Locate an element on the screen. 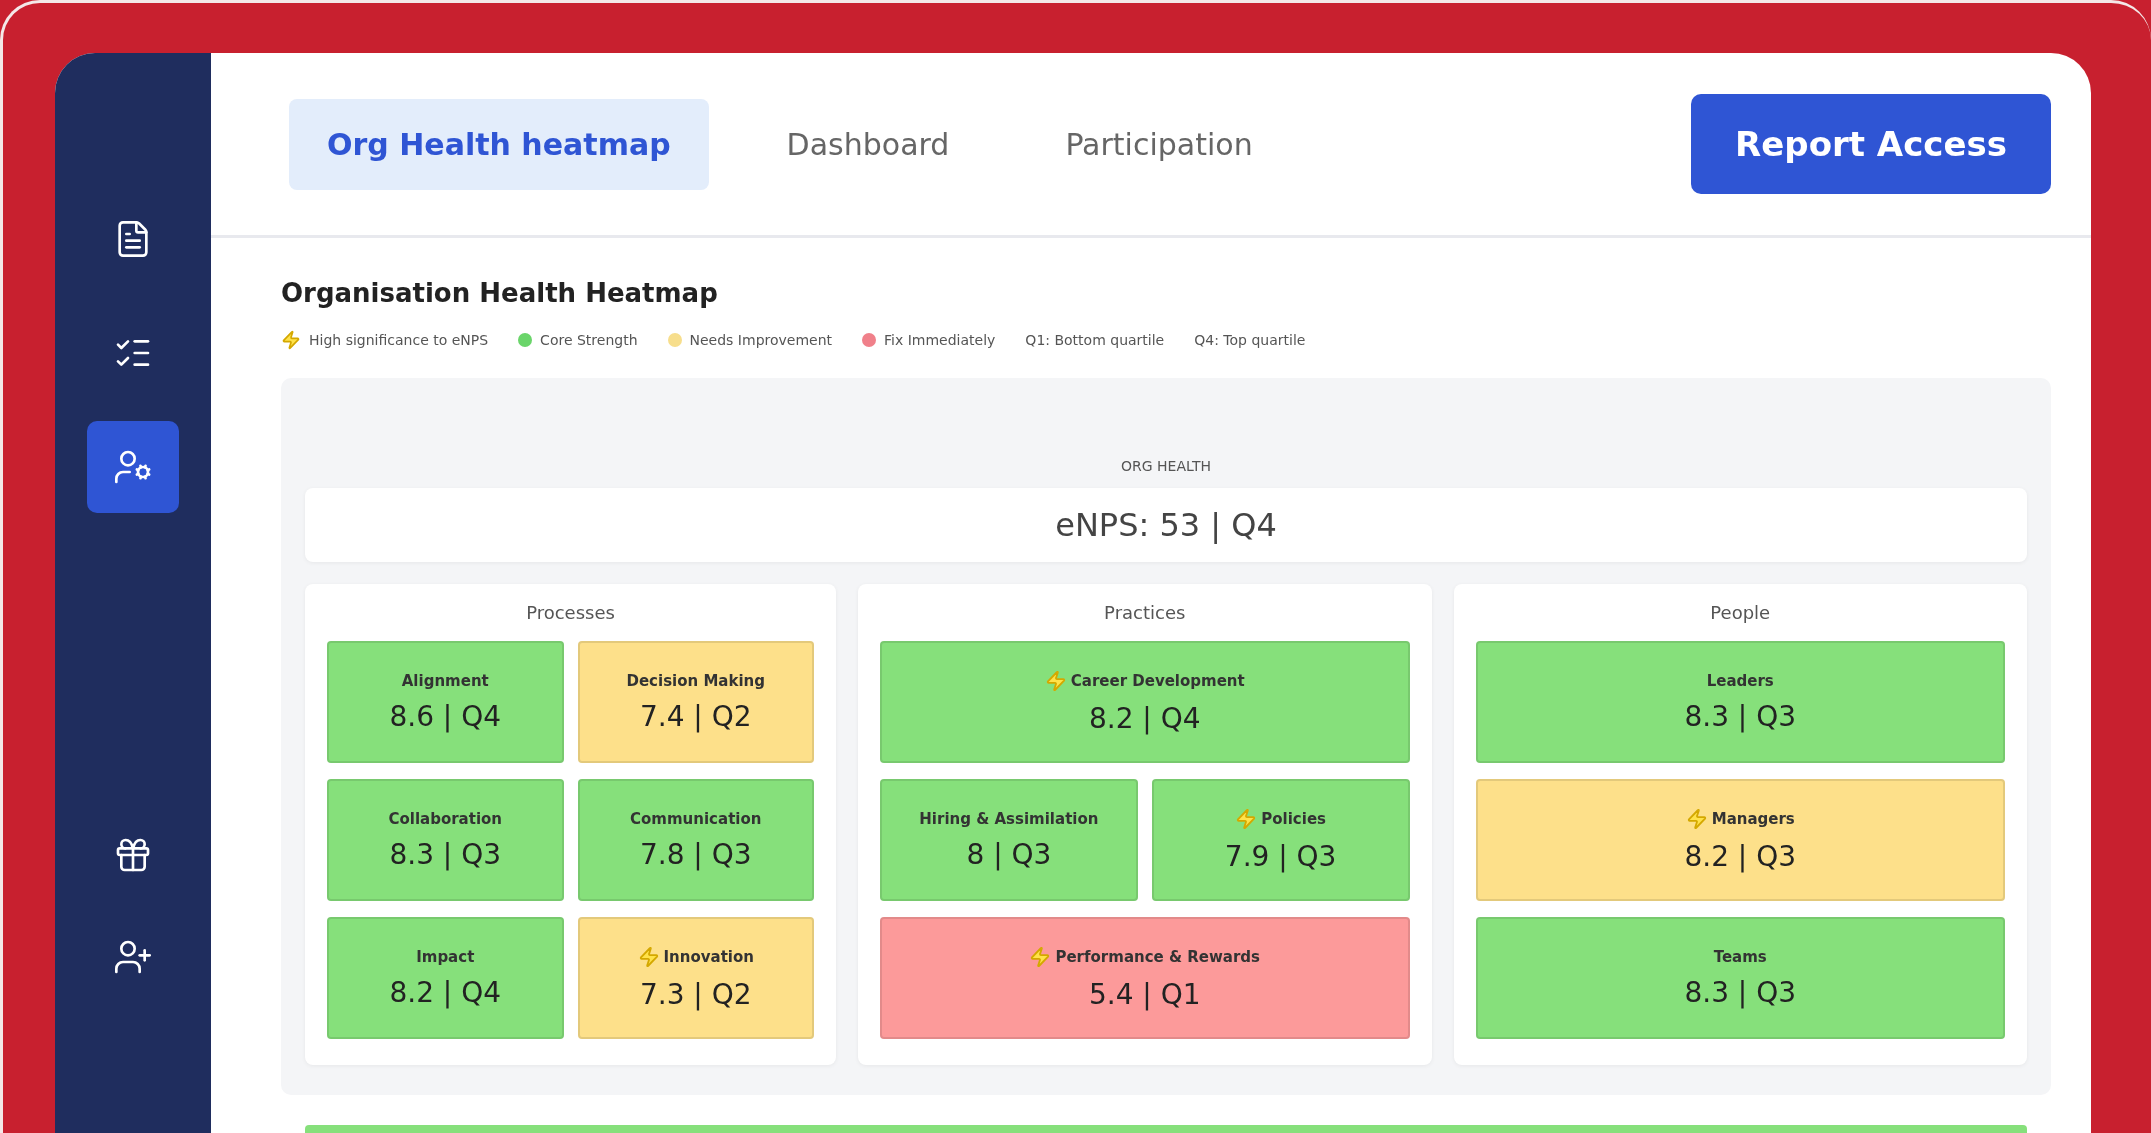  tile-score: 7.8 | Q3 is located at coordinates (695, 854).